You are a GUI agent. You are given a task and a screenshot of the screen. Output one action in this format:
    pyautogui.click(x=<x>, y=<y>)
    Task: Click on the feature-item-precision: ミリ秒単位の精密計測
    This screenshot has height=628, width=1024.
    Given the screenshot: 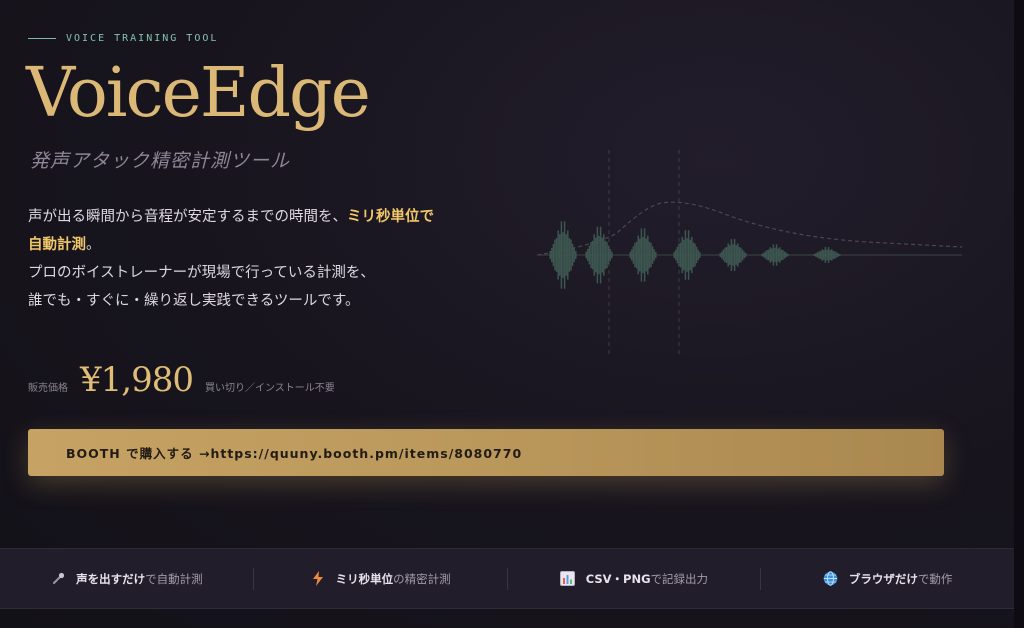 What is the action you would take?
    pyautogui.click(x=380, y=579)
    